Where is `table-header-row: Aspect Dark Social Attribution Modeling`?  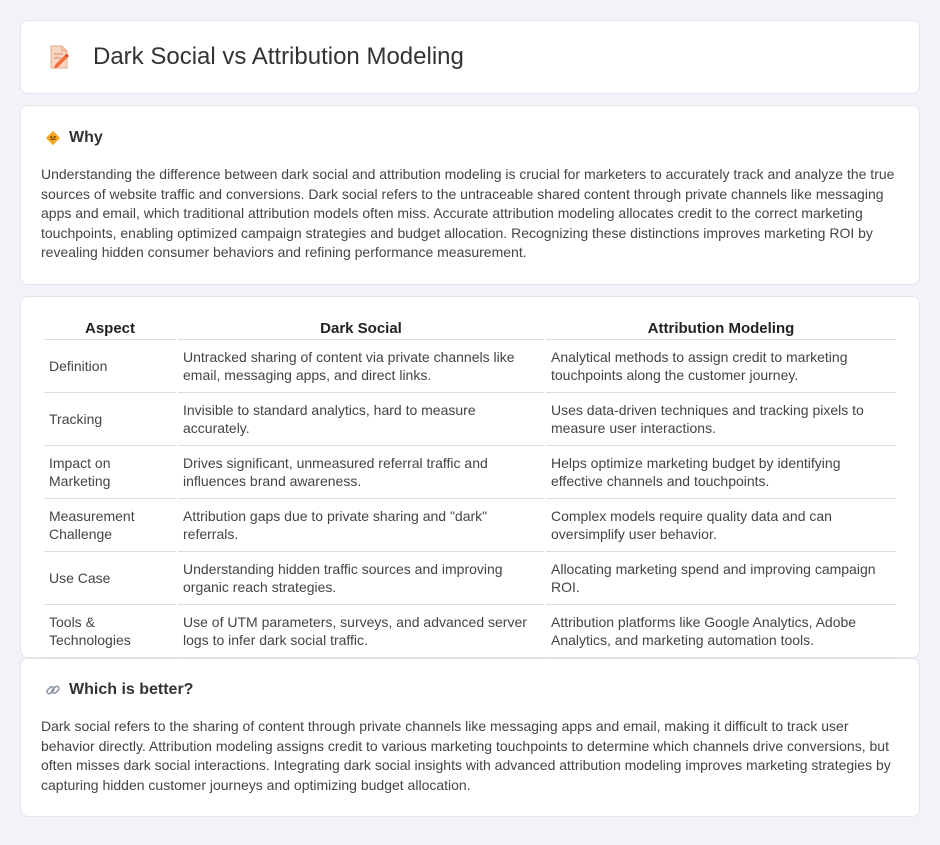
table-header-row: Aspect Dark Social Attribution Modeling is located at coordinates (470, 329).